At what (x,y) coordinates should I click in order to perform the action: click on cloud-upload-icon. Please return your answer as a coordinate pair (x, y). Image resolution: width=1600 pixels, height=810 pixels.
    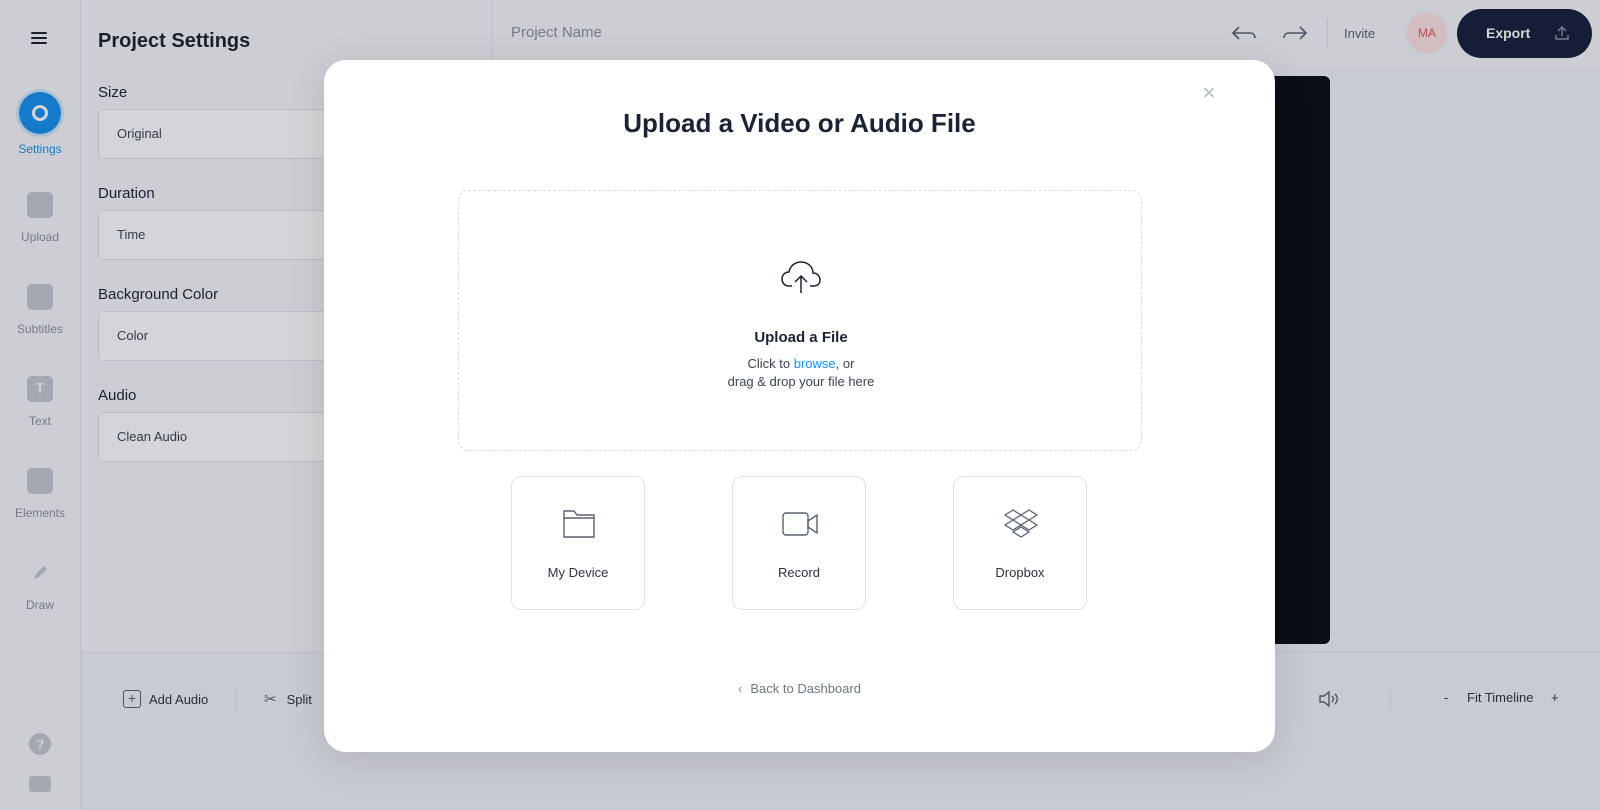
    Looking at the image, I should click on (801, 277).